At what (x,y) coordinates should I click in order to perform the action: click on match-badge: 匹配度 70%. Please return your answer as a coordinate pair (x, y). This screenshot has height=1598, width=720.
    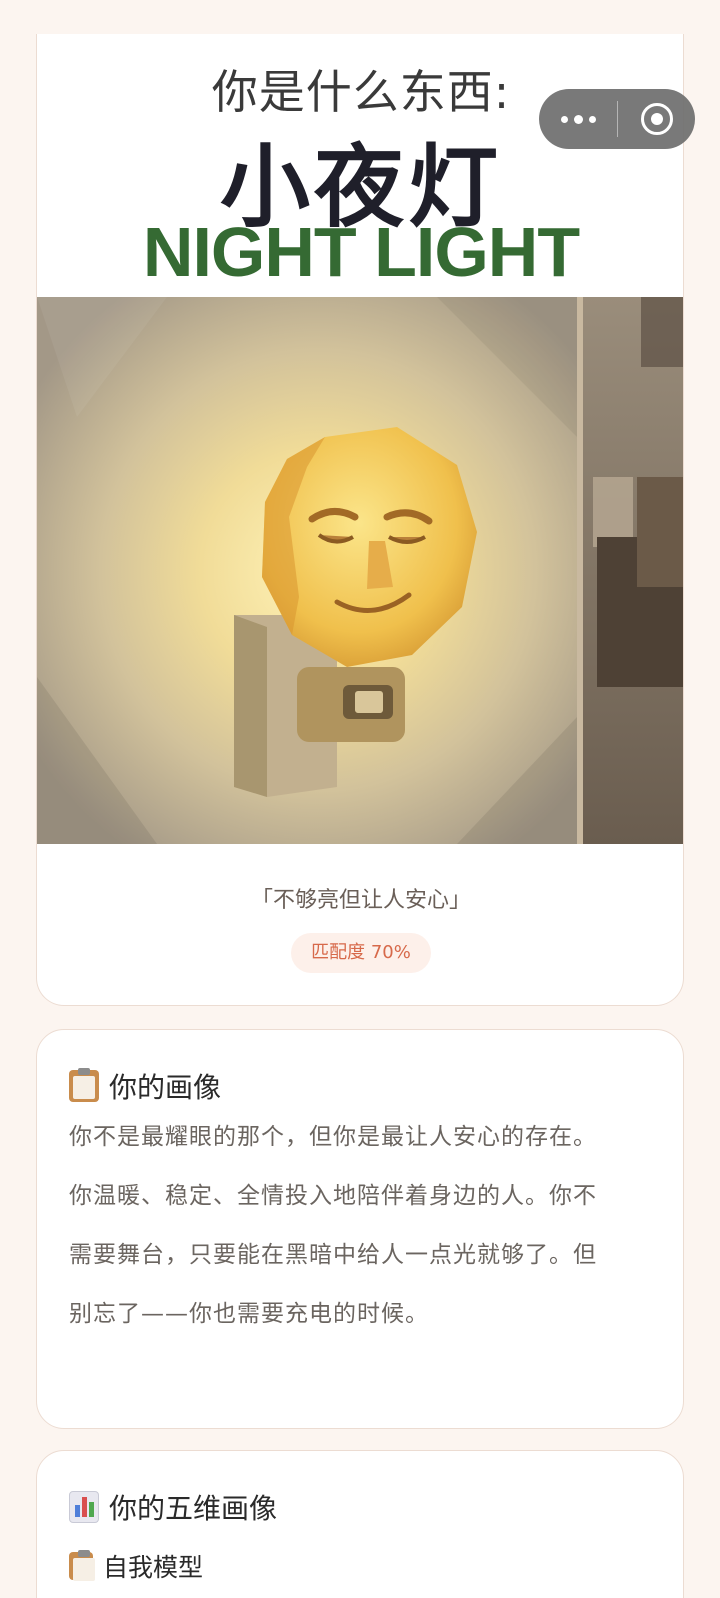
    Looking at the image, I should click on (361, 953).